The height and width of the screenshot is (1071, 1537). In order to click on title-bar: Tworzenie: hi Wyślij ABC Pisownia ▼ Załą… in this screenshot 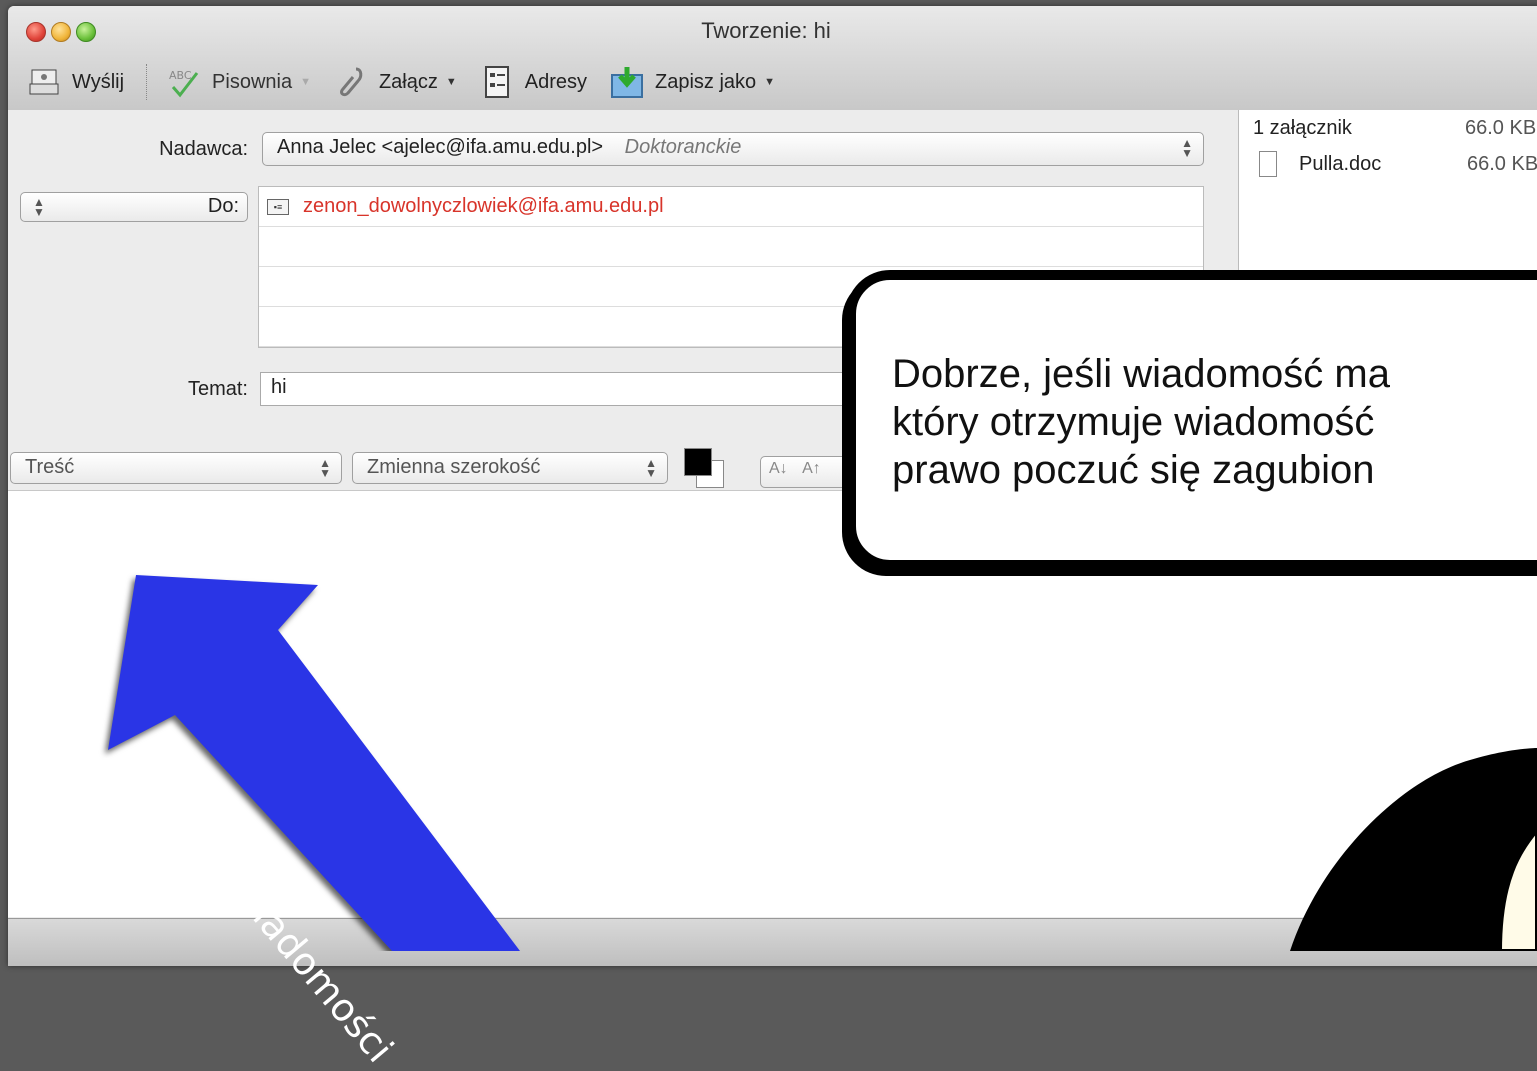, I will do `click(772, 58)`.